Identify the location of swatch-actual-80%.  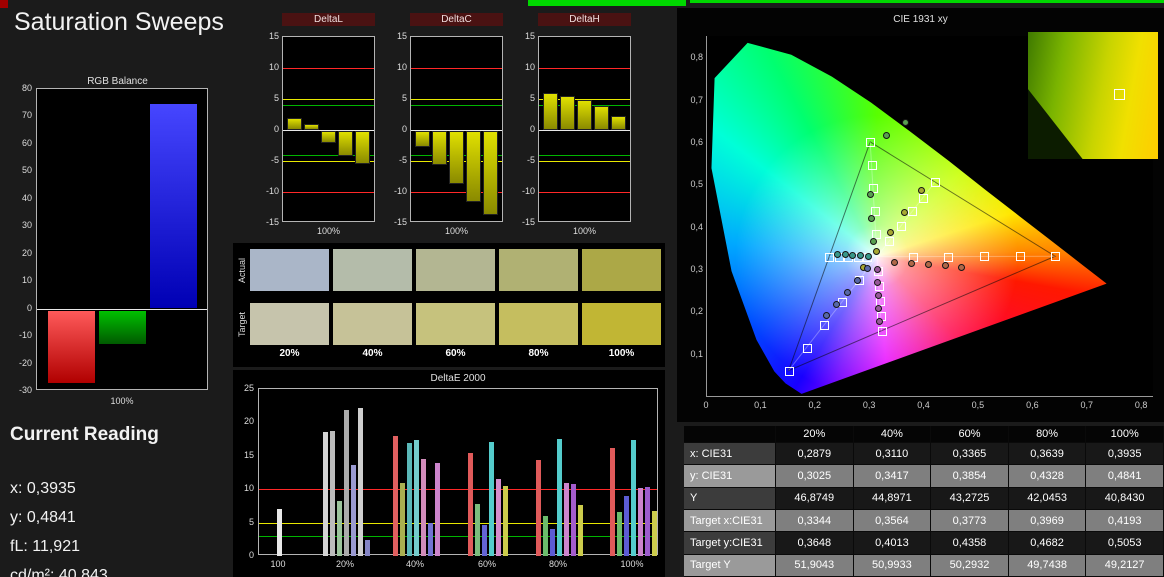
(538, 270).